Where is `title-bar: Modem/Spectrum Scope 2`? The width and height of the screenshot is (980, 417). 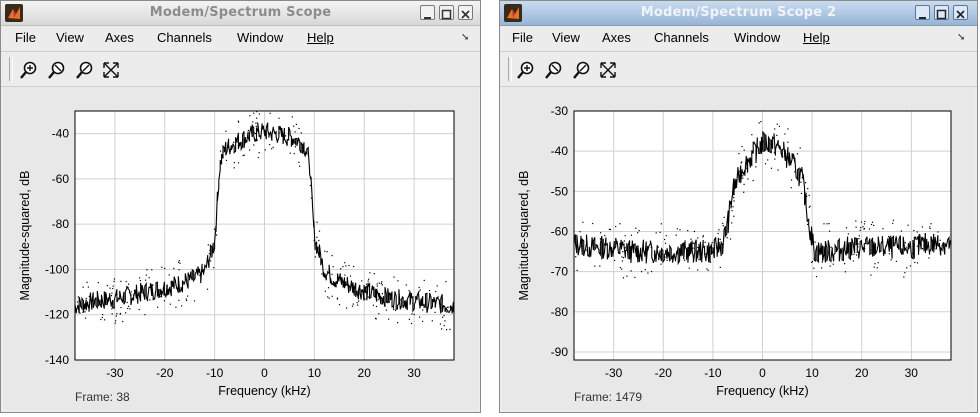
title-bar: Modem/Spectrum Scope 2 is located at coordinates (738, 13).